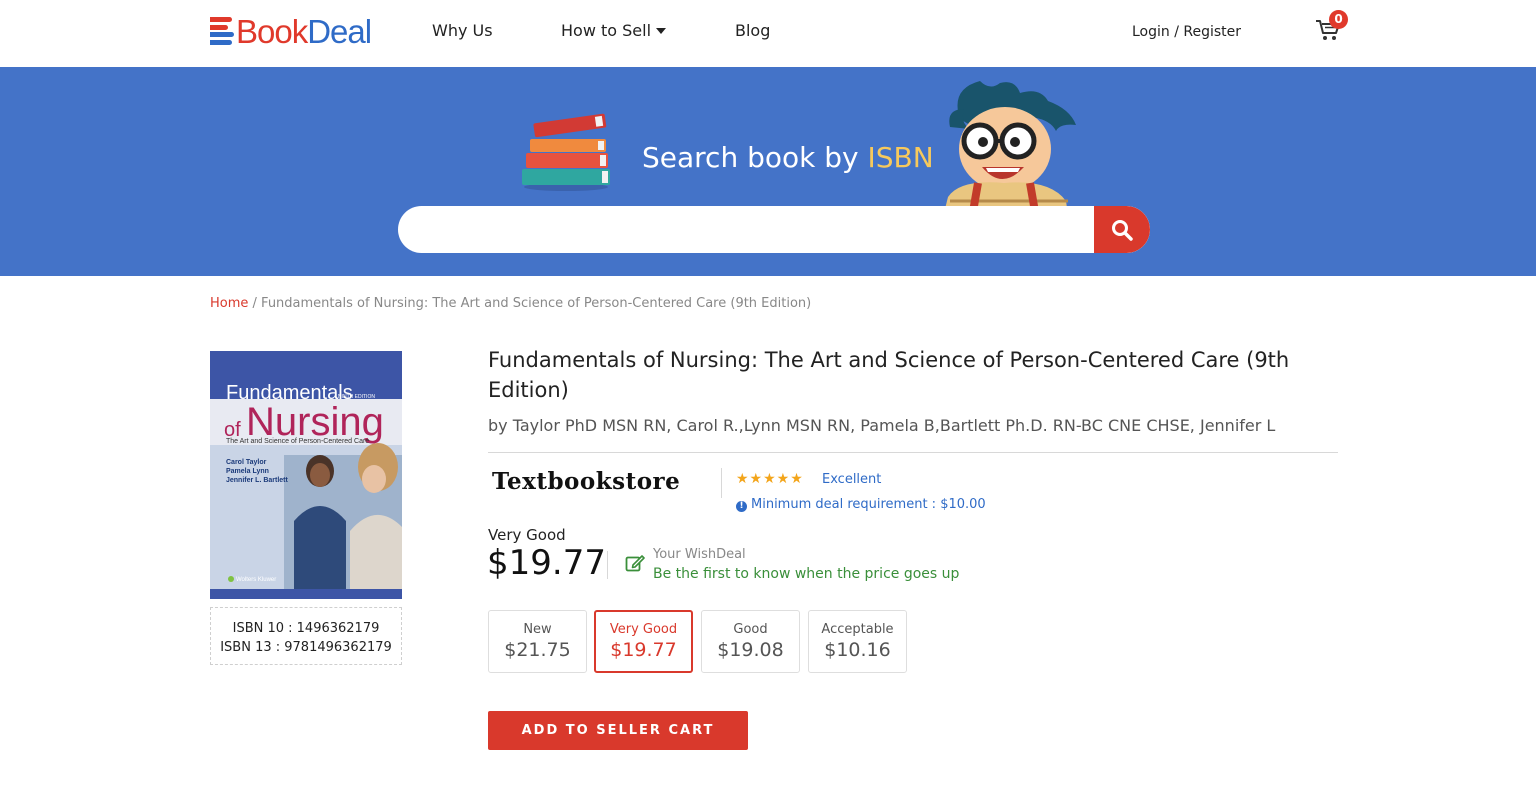 The image size is (1536, 790). Describe the element at coordinates (868, 504) in the screenshot. I see `minimum-deal-text: Minimum deal requirement : $10.00` at that location.